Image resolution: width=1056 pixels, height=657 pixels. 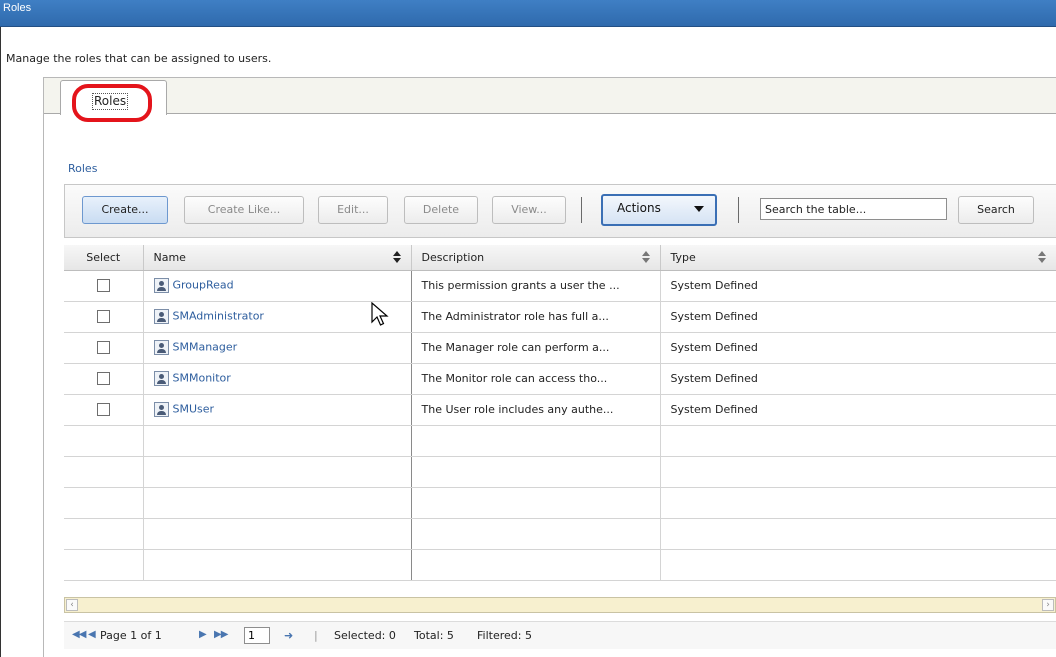 I want to click on total-count: Total: 5, so click(x=434, y=635).